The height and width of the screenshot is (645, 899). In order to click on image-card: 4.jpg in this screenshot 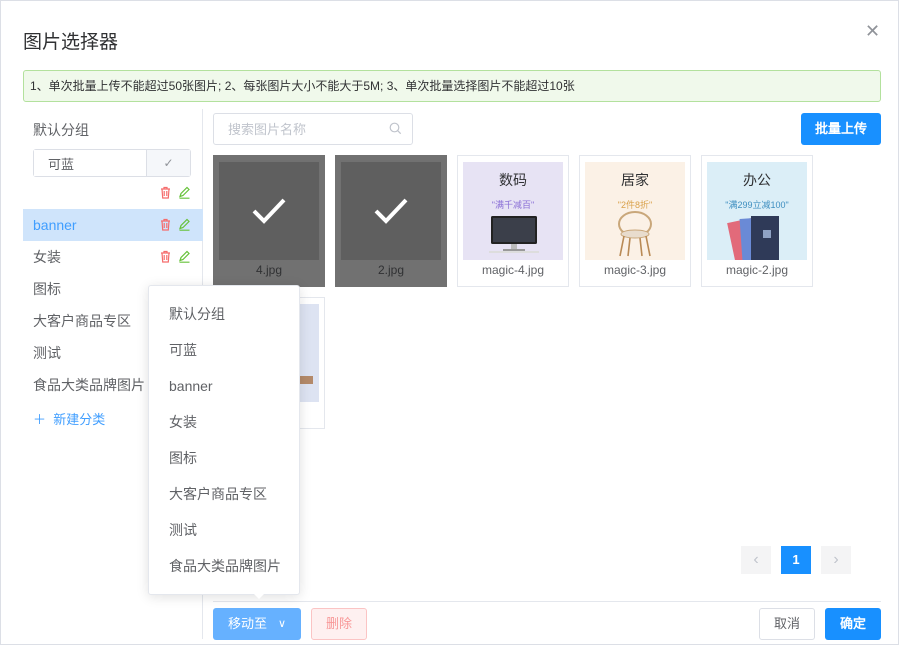, I will do `click(269, 221)`.